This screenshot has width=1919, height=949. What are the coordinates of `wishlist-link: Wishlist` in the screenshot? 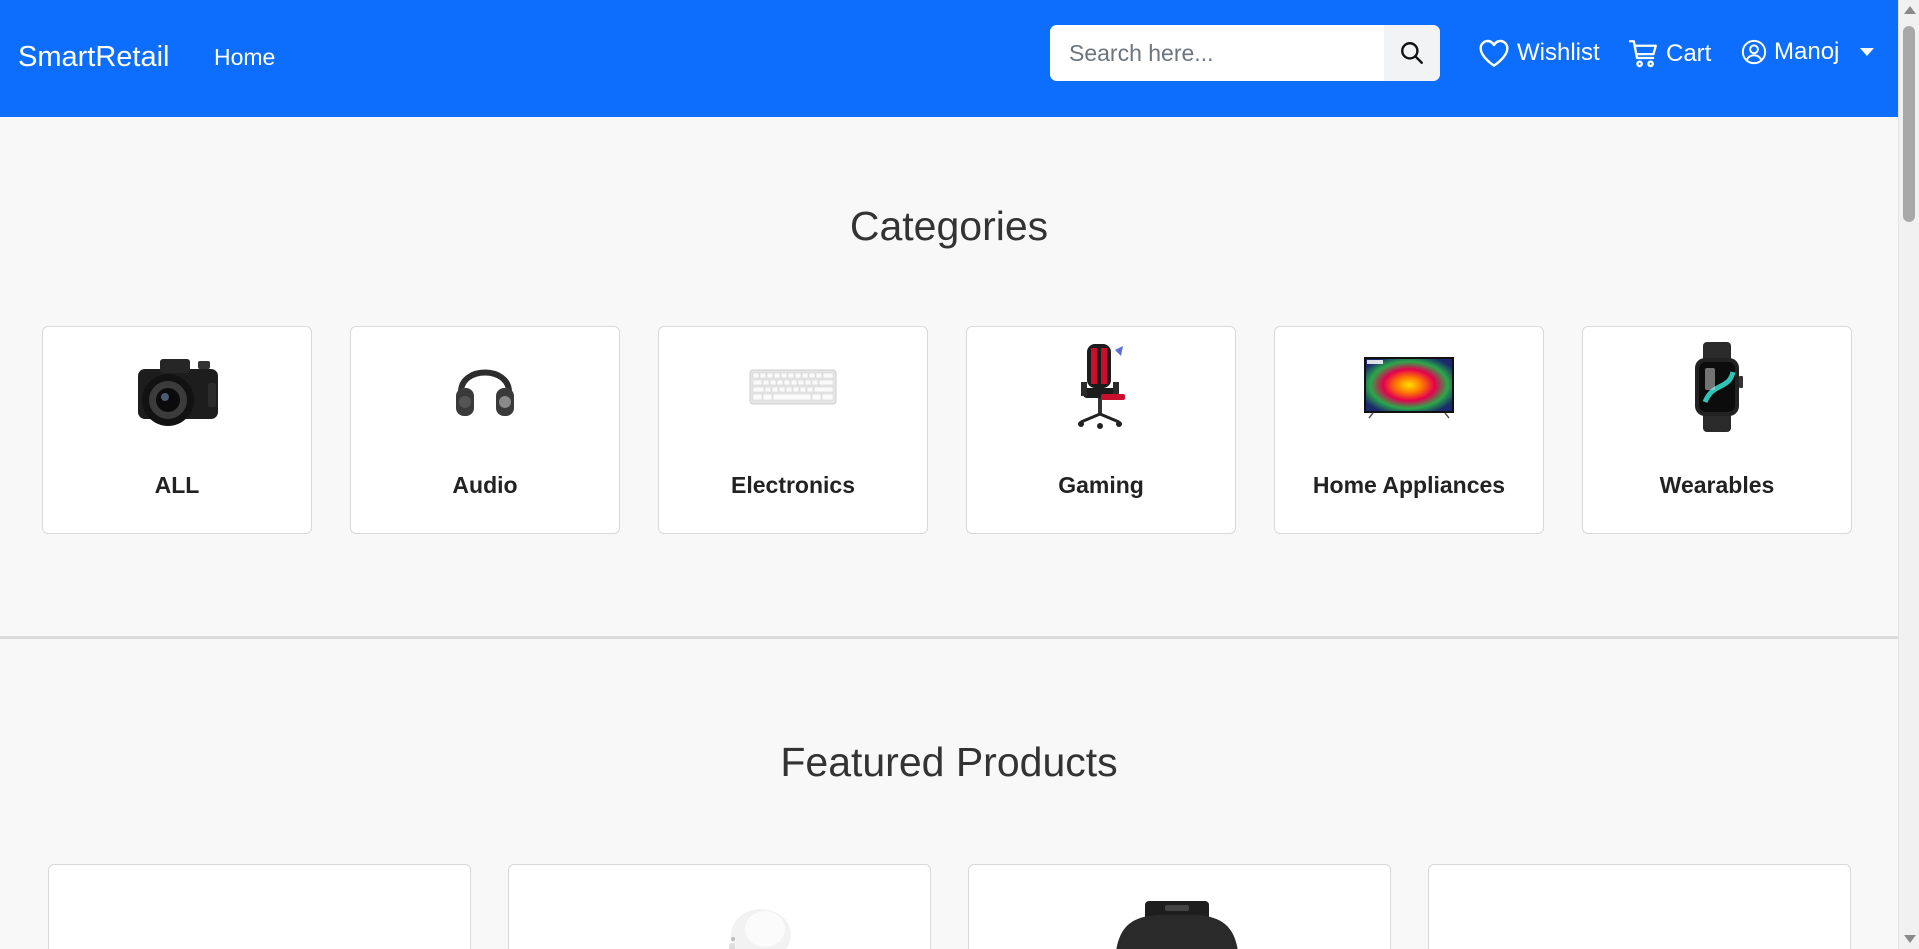 It's located at (1539, 53).